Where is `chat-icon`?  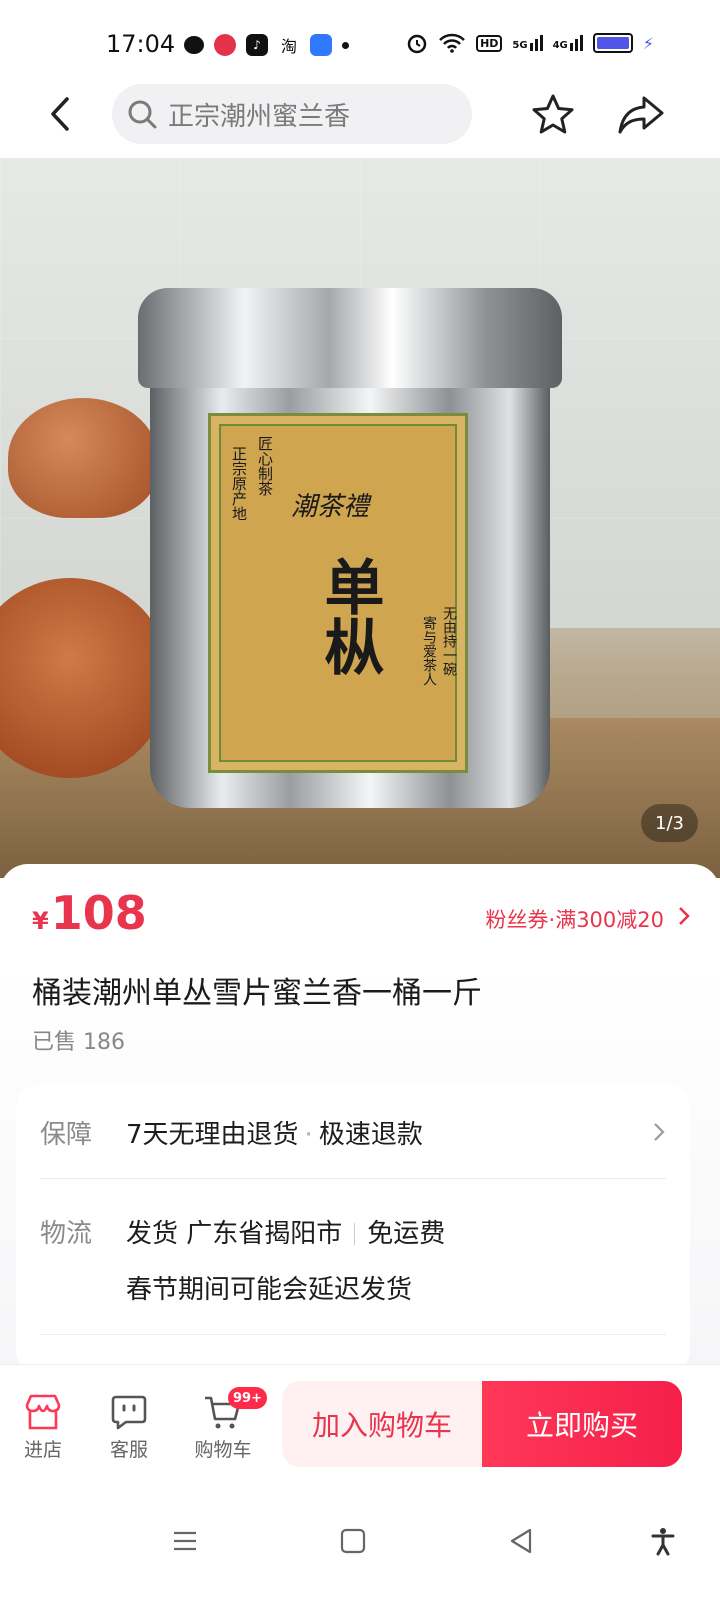
chat-icon is located at coordinates (129, 1412).